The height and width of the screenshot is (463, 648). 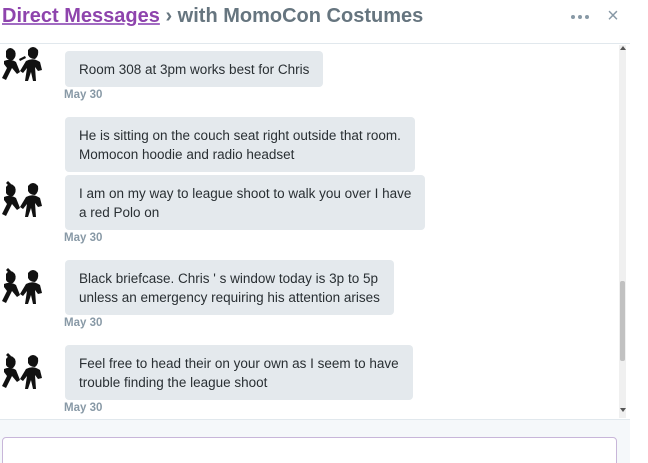 I want to click on more-options-icon, so click(x=581, y=17).